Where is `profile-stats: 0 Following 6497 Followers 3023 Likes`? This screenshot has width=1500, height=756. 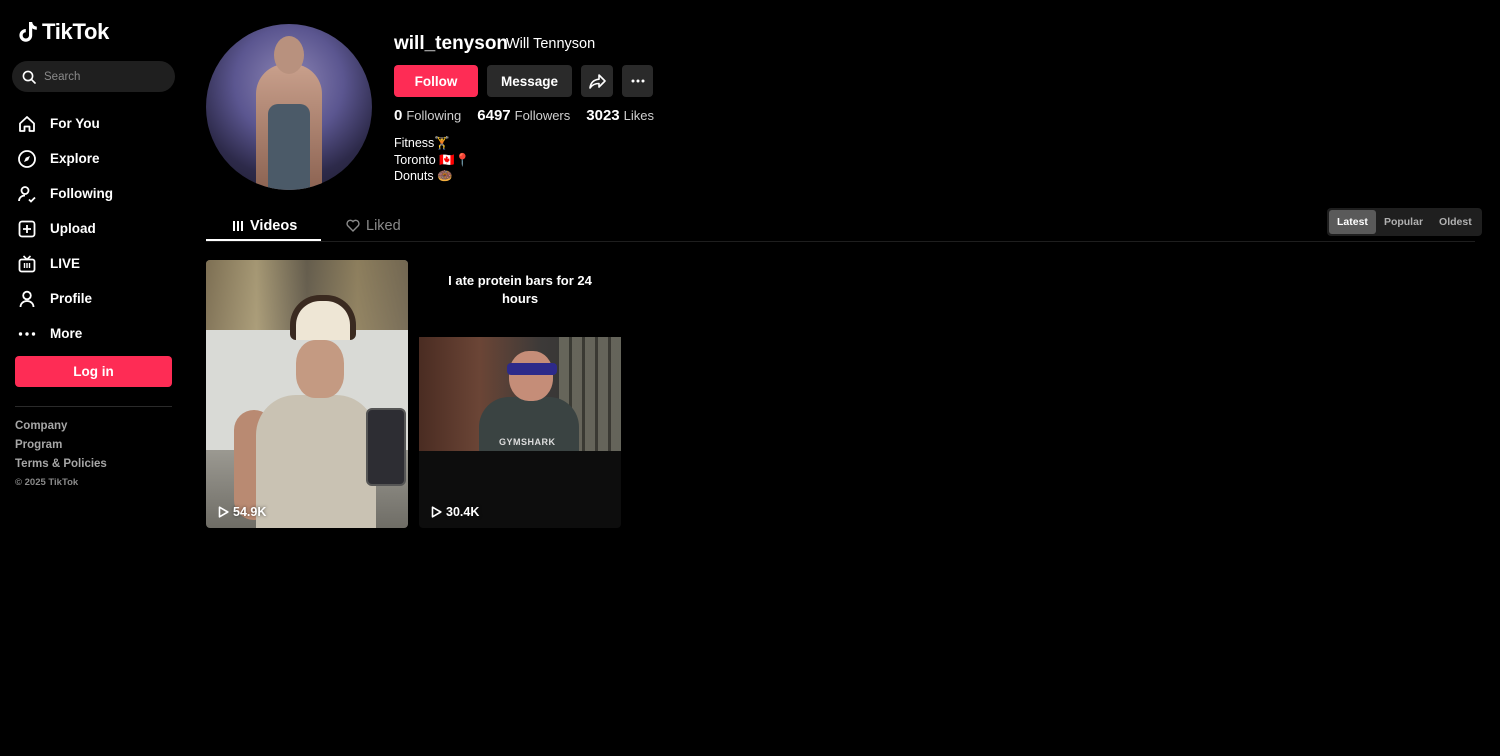 profile-stats: 0 Following 6497 Followers 3023 Likes is located at coordinates (524, 115).